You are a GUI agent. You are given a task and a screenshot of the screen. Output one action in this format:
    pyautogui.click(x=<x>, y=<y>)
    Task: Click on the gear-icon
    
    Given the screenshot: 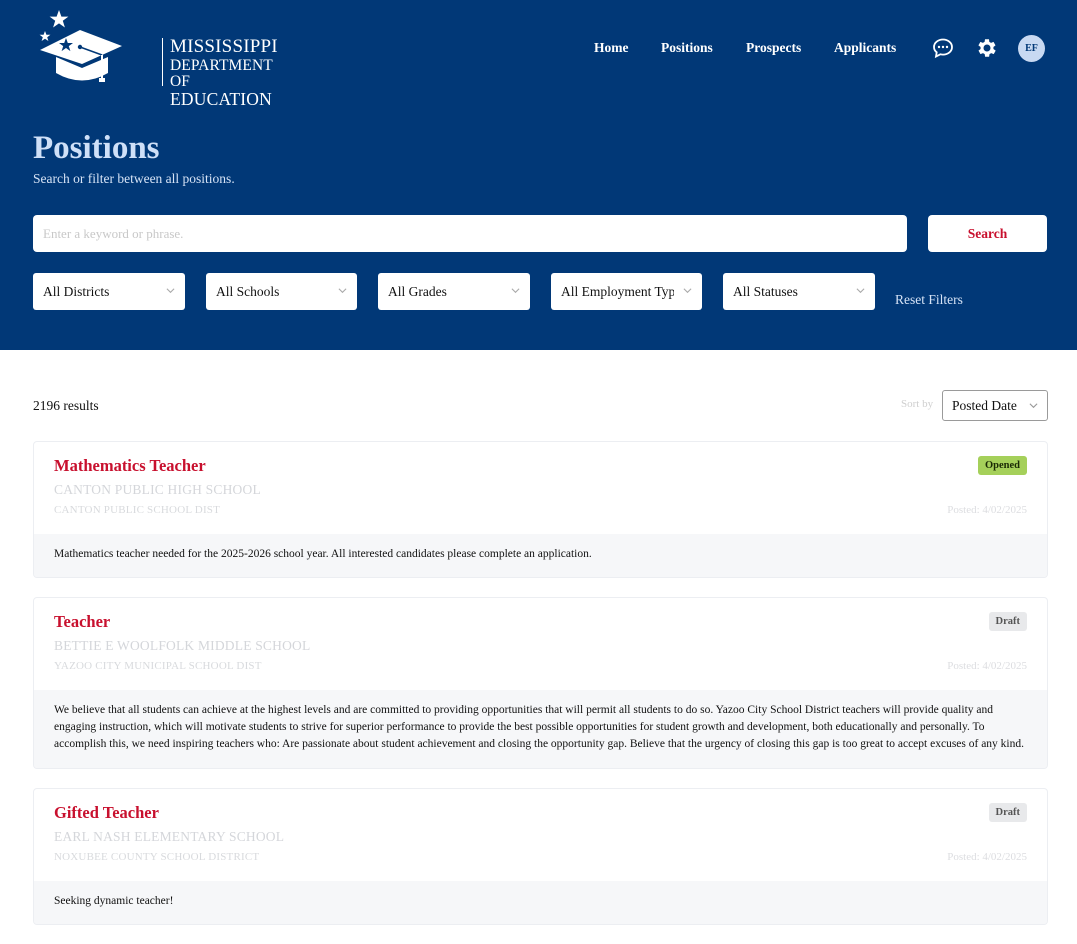 What is the action you would take?
    pyautogui.click(x=987, y=48)
    